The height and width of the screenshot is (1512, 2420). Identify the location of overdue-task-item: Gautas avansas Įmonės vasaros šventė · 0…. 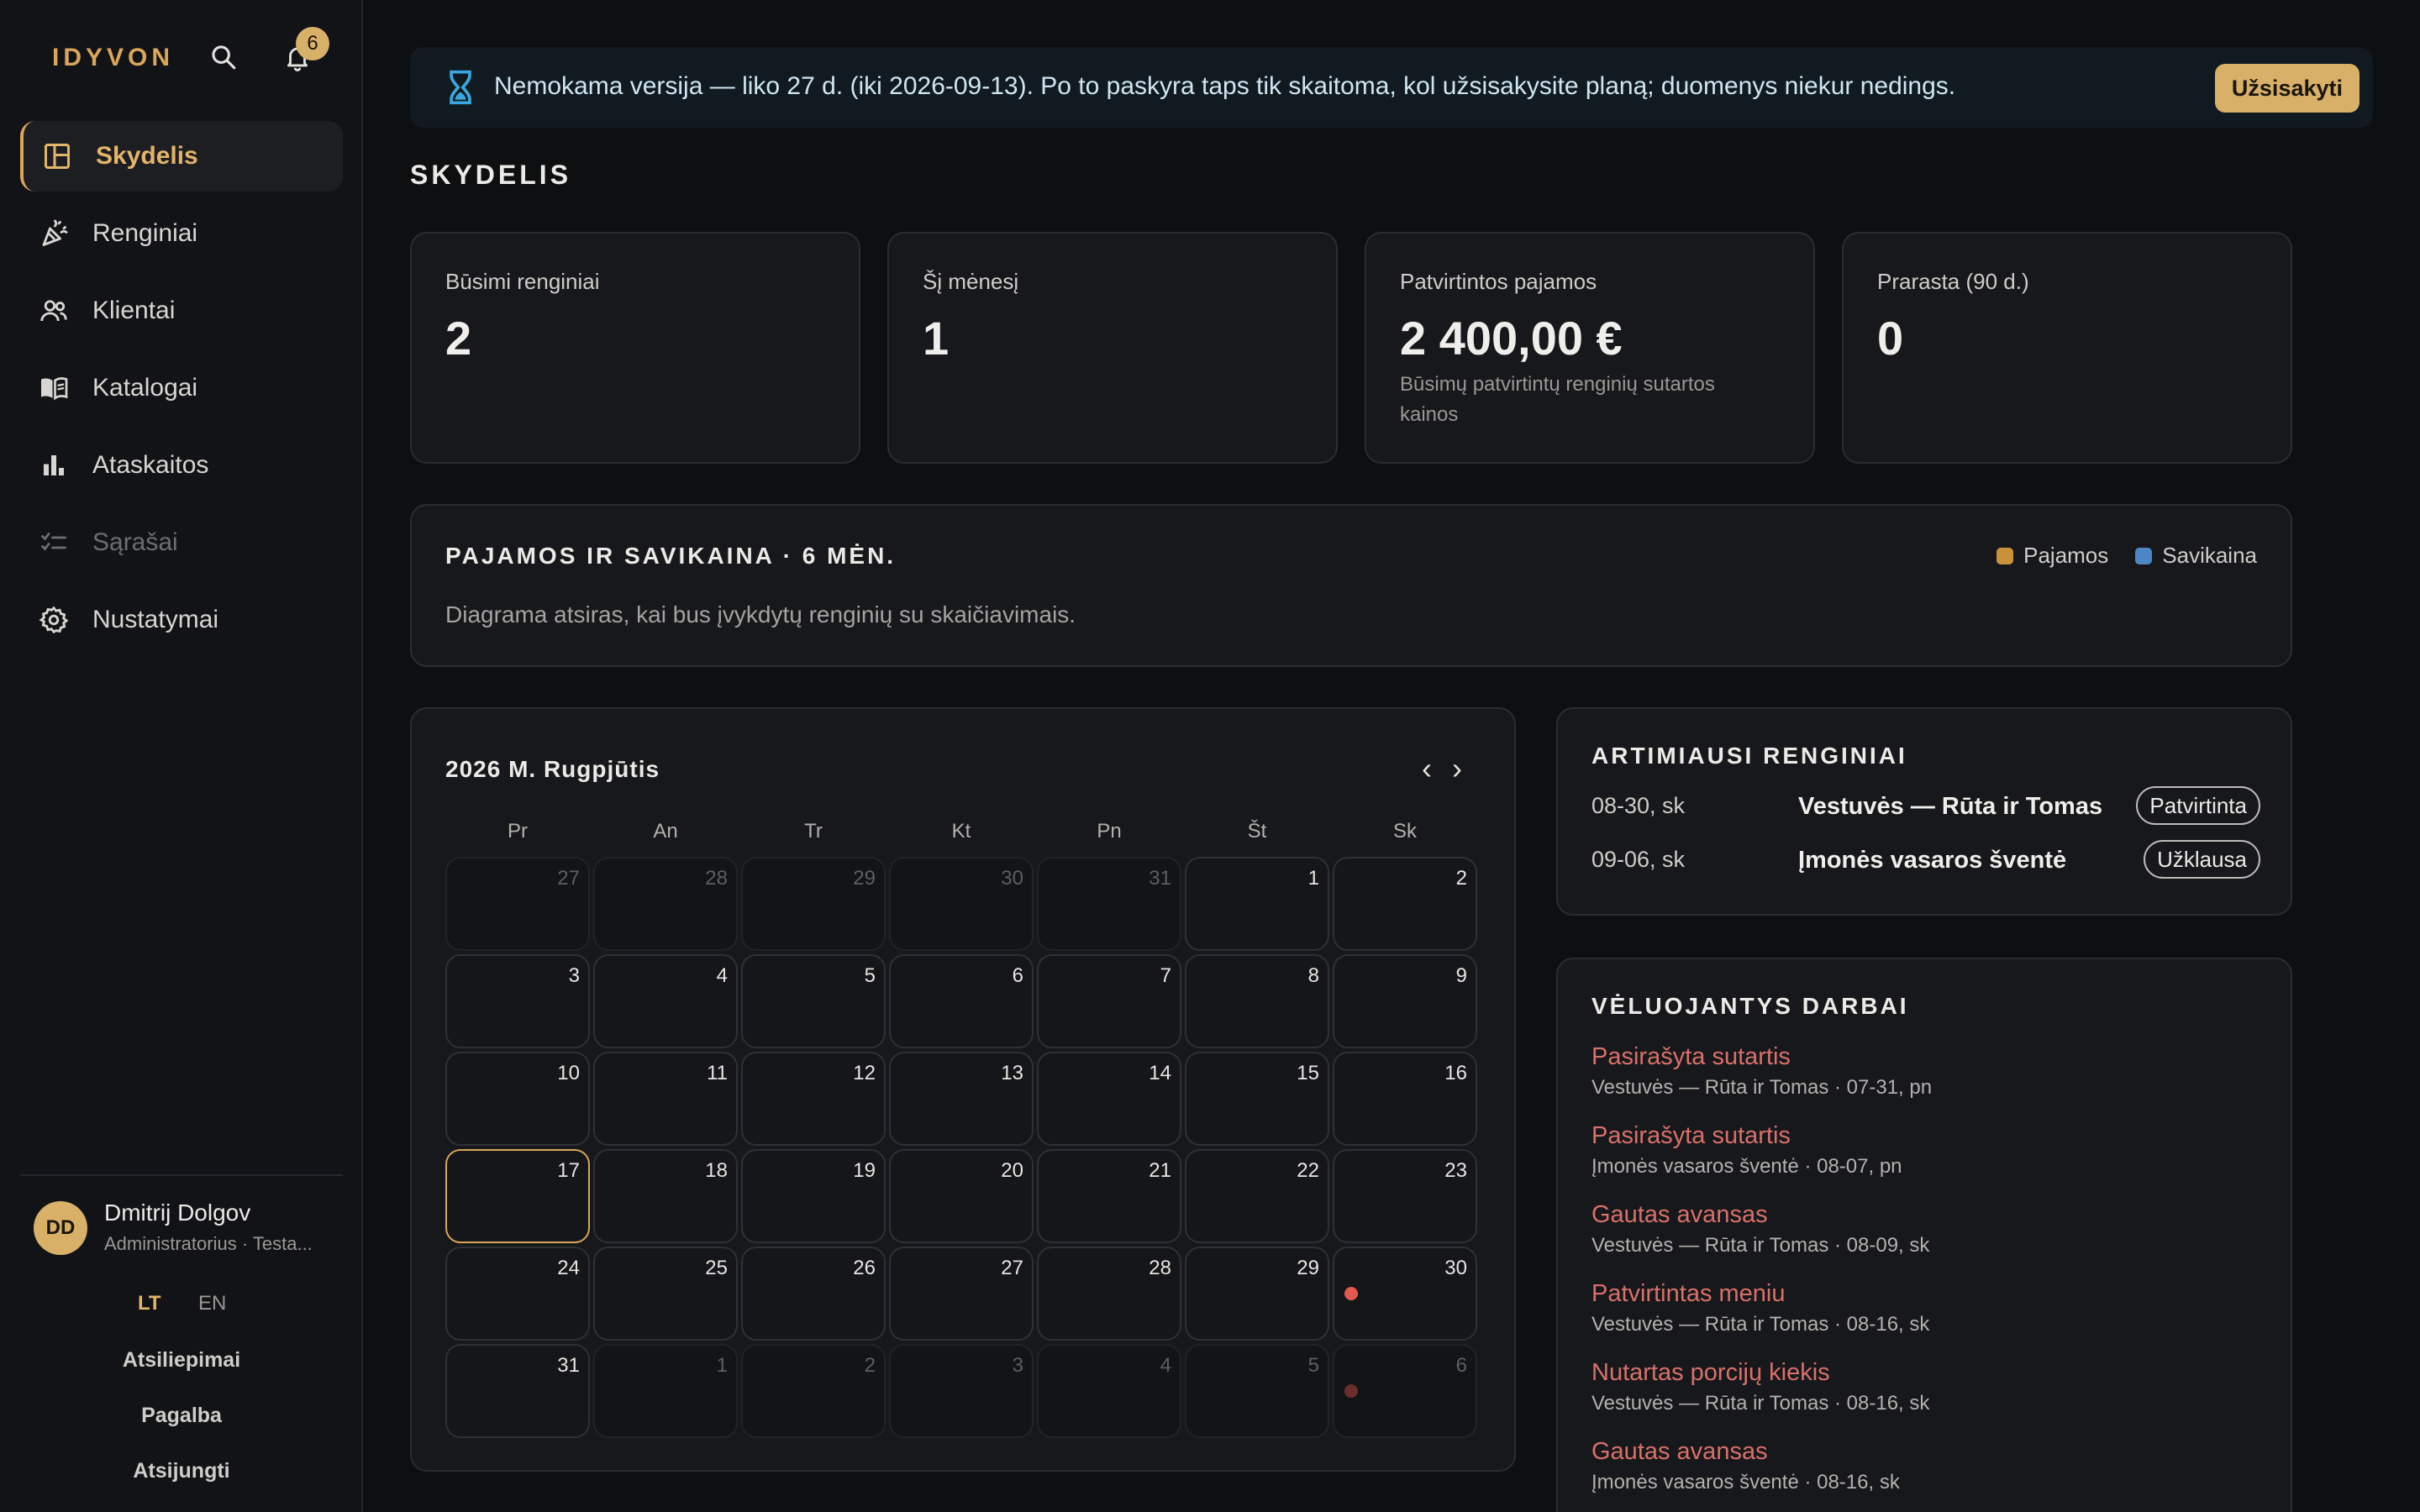
(1927, 1466).